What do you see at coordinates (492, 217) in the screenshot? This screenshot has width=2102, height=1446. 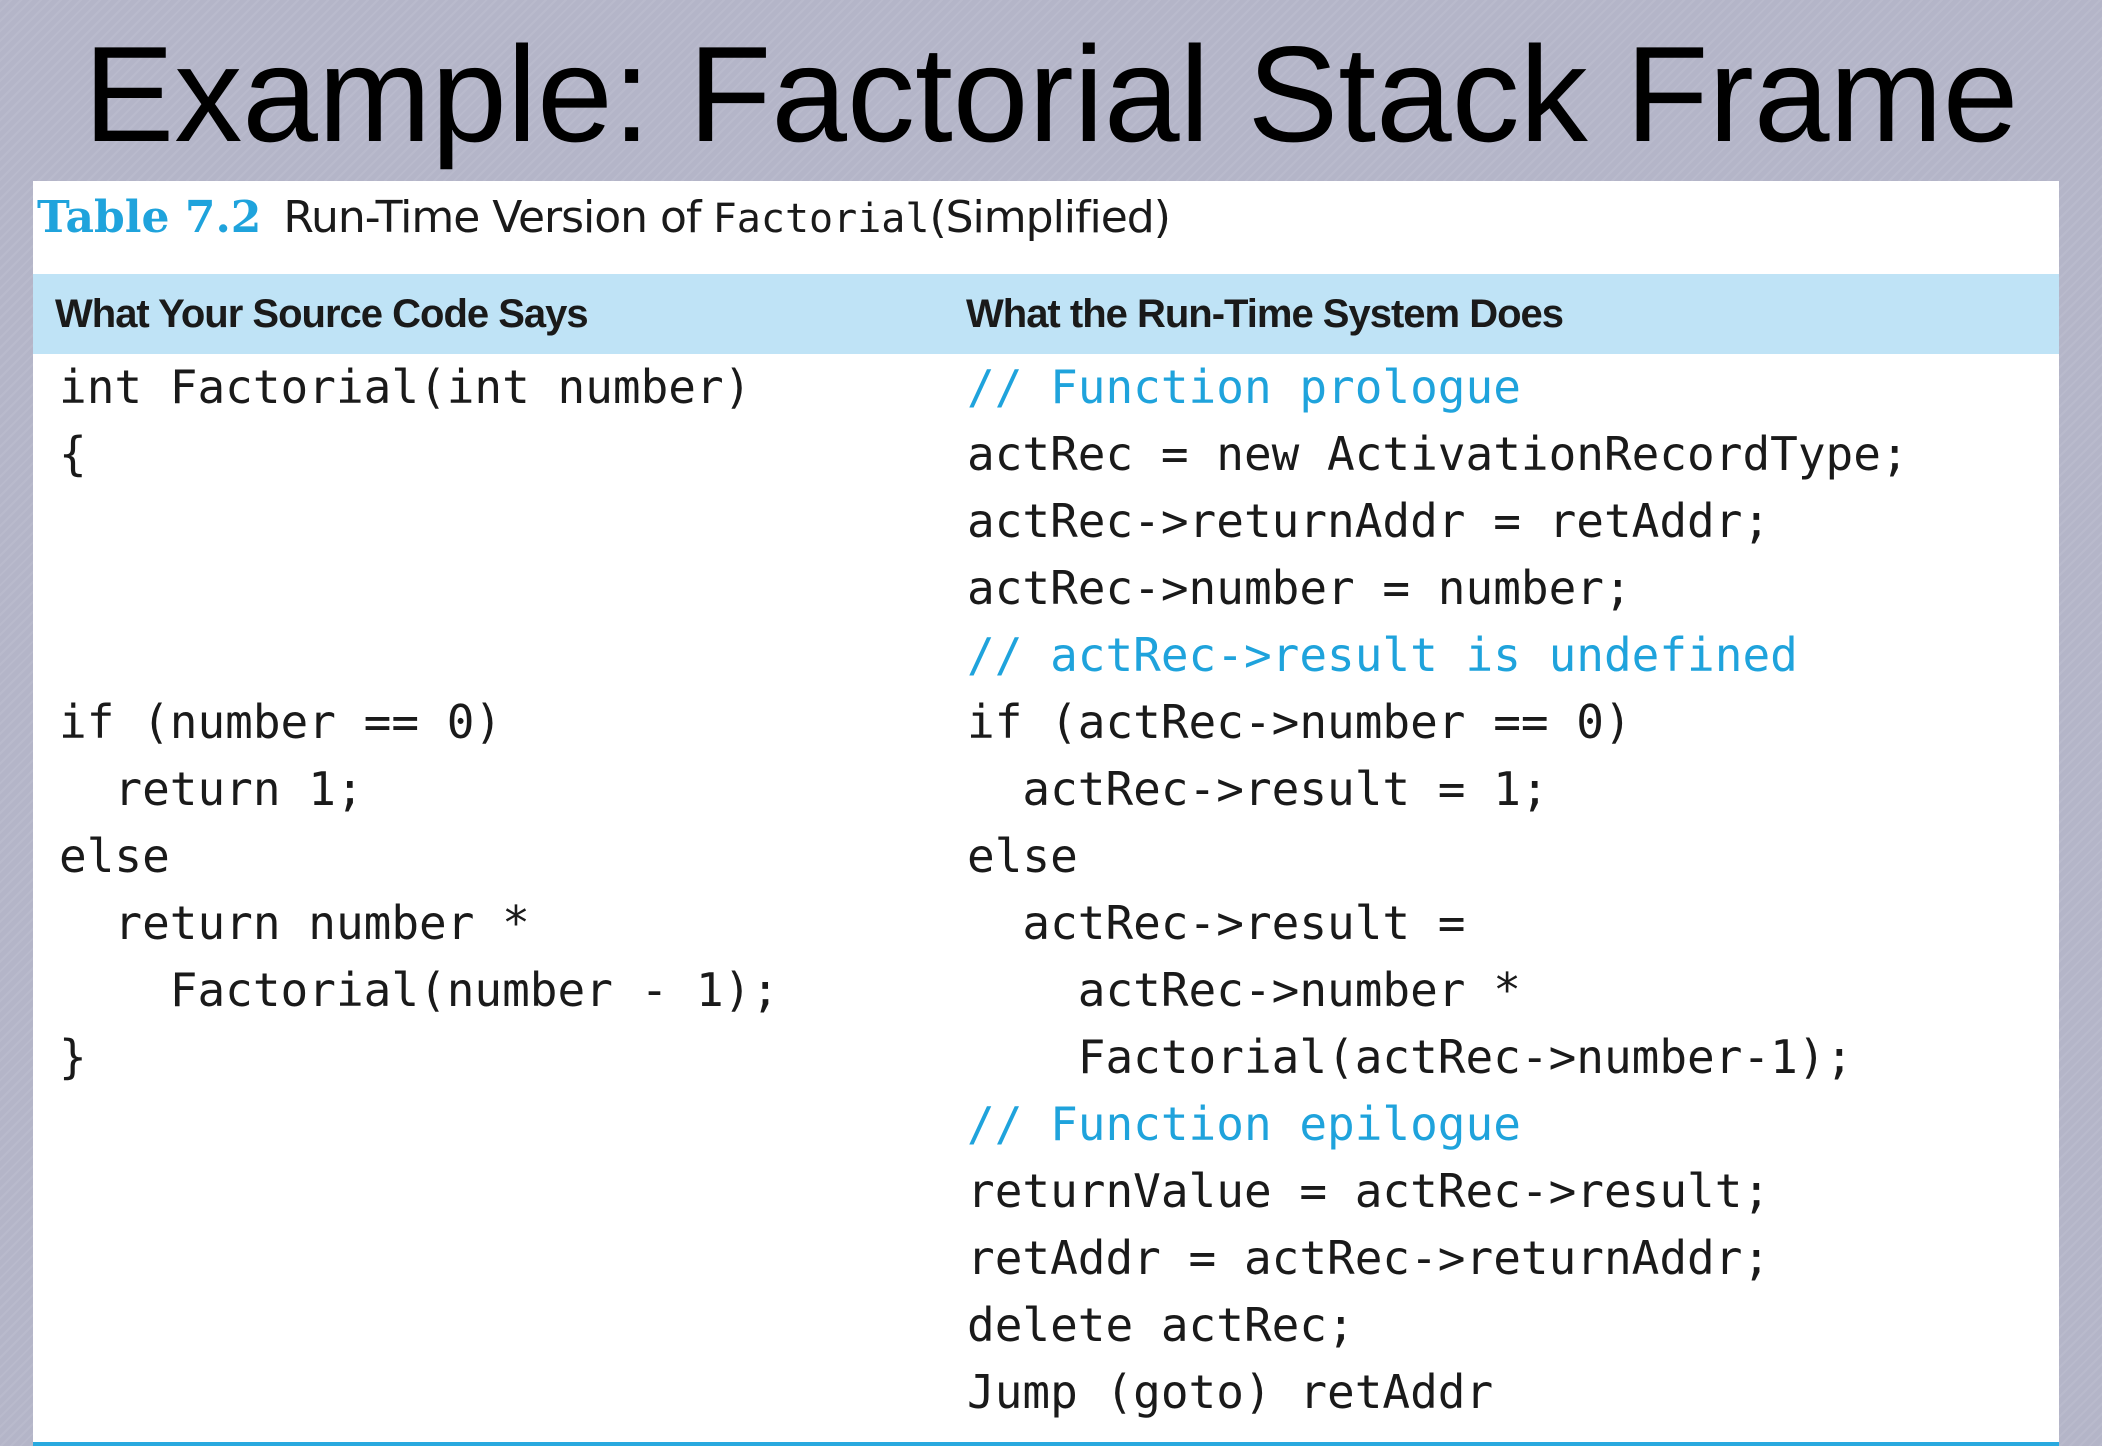 I see `table-caption-text: Run-Time Version of` at bounding box center [492, 217].